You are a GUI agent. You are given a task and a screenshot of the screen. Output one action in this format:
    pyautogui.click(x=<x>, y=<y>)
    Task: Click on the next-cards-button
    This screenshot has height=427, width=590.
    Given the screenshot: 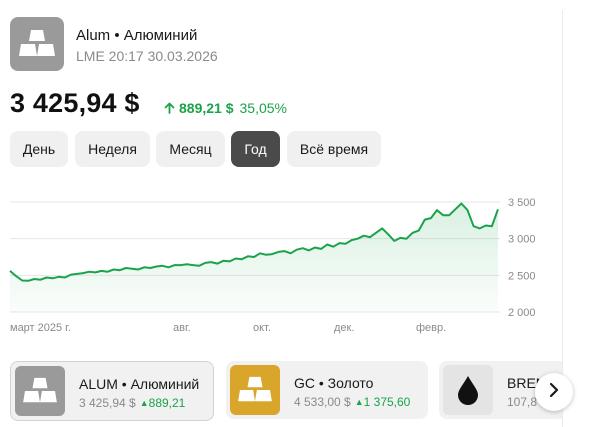 What is the action you would take?
    pyautogui.click(x=554, y=392)
    